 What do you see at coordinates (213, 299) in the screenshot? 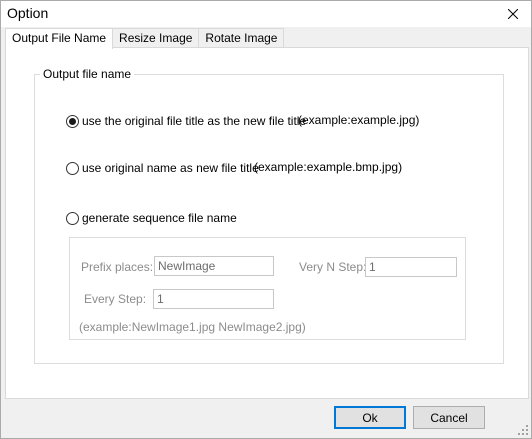
I see `every-step-input` at bounding box center [213, 299].